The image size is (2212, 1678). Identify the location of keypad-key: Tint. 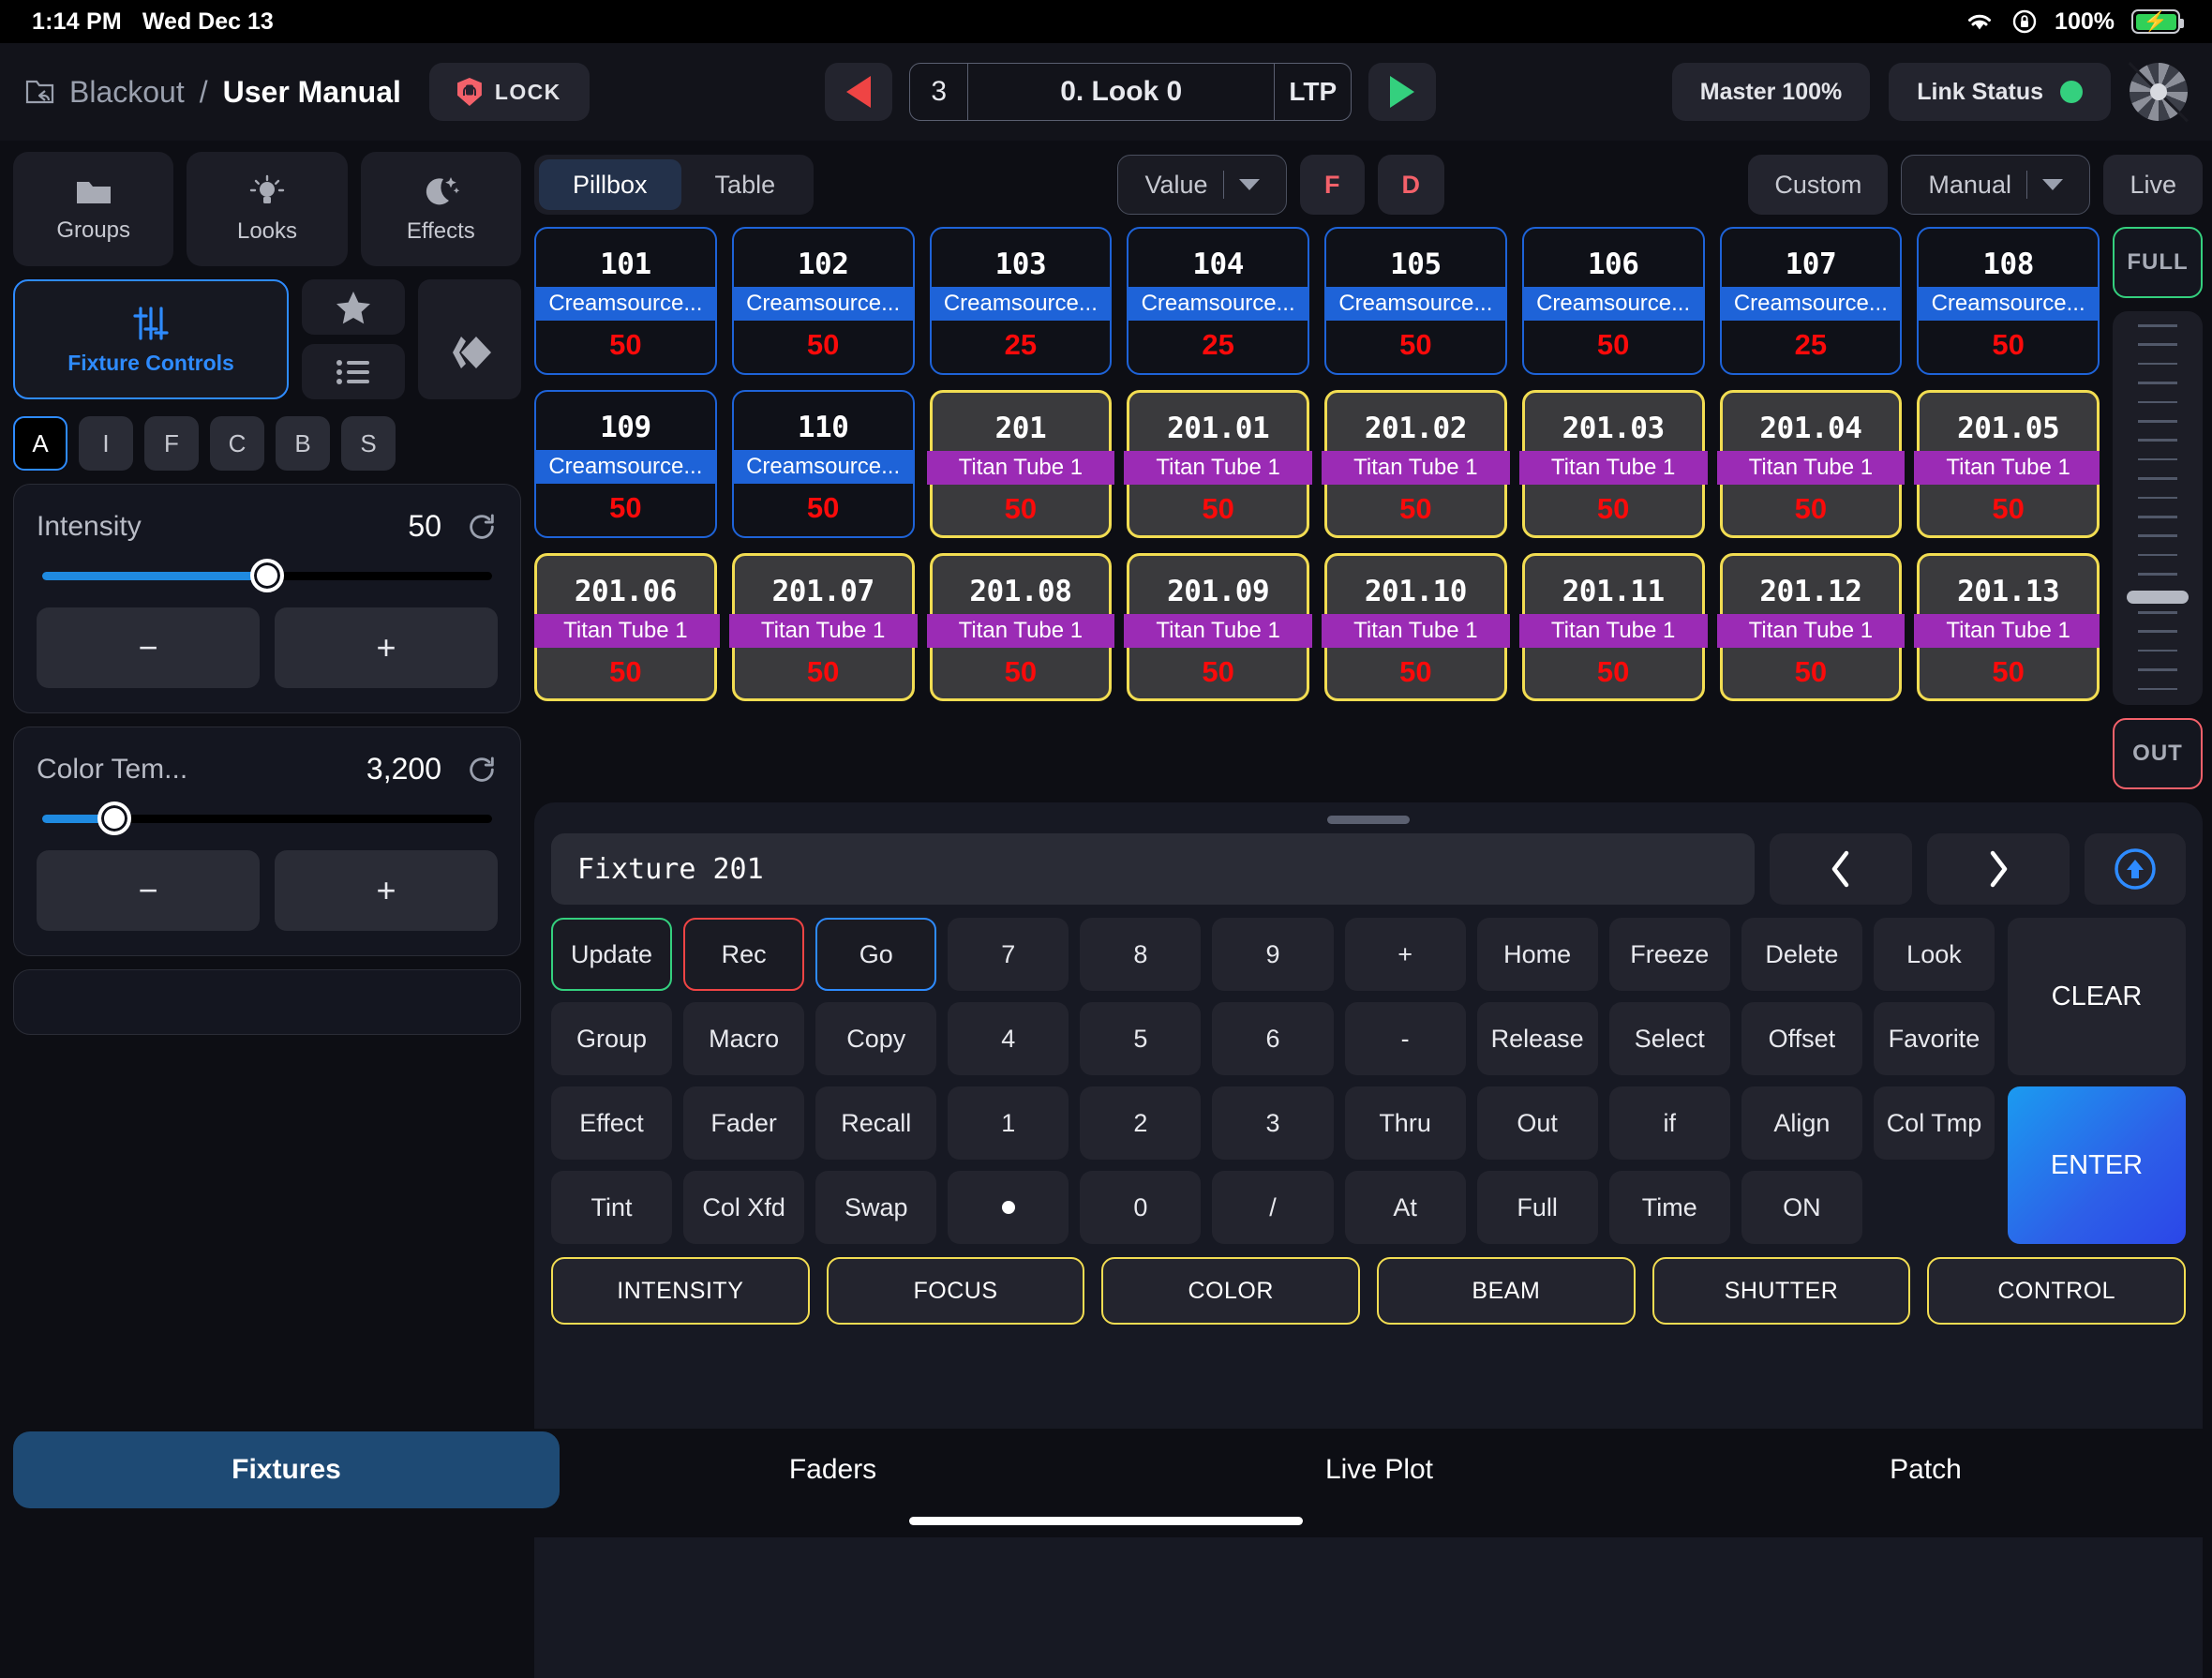
(612, 1207).